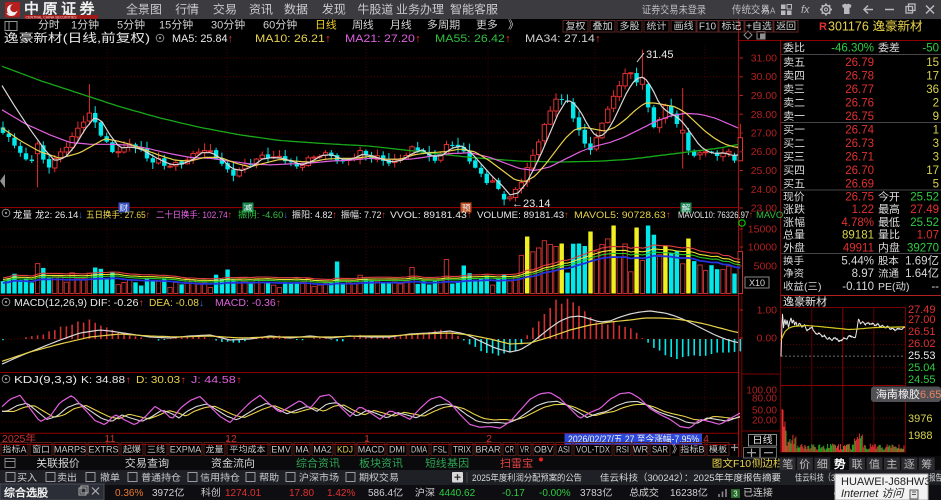 The height and width of the screenshot is (500, 941). Describe the element at coordinates (168, 493) in the screenshot. I see `svg-text: 3972亿` at that location.